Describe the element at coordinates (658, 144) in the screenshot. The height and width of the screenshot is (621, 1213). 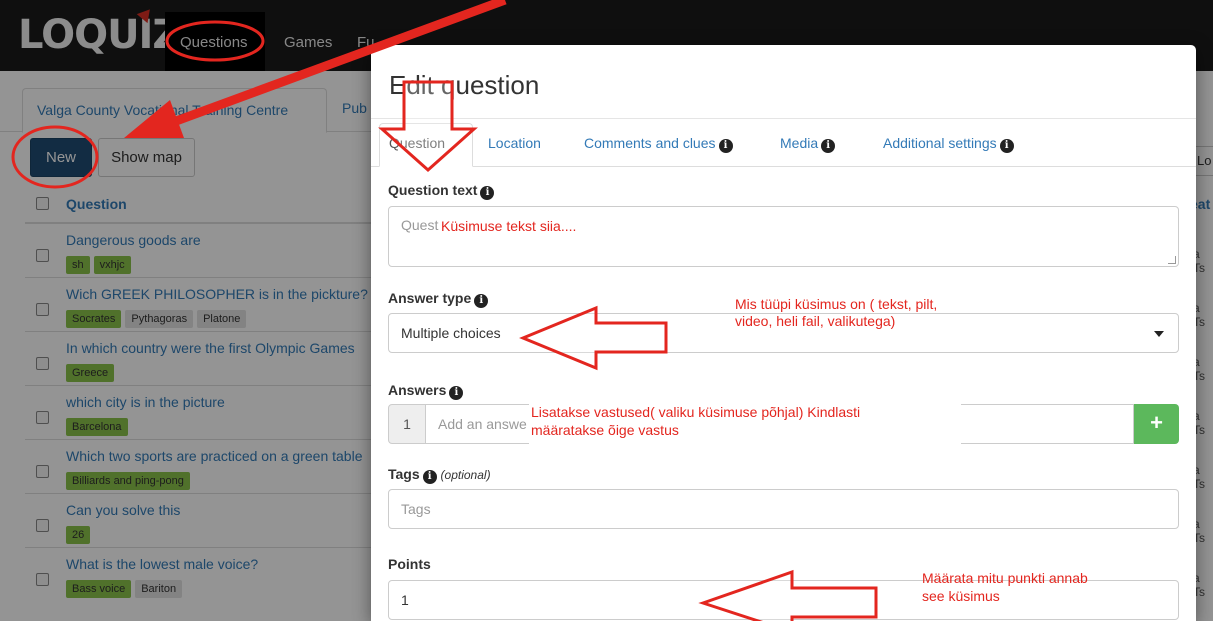
I see `tab-comments-and-clues: Comments and clues i` at that location.